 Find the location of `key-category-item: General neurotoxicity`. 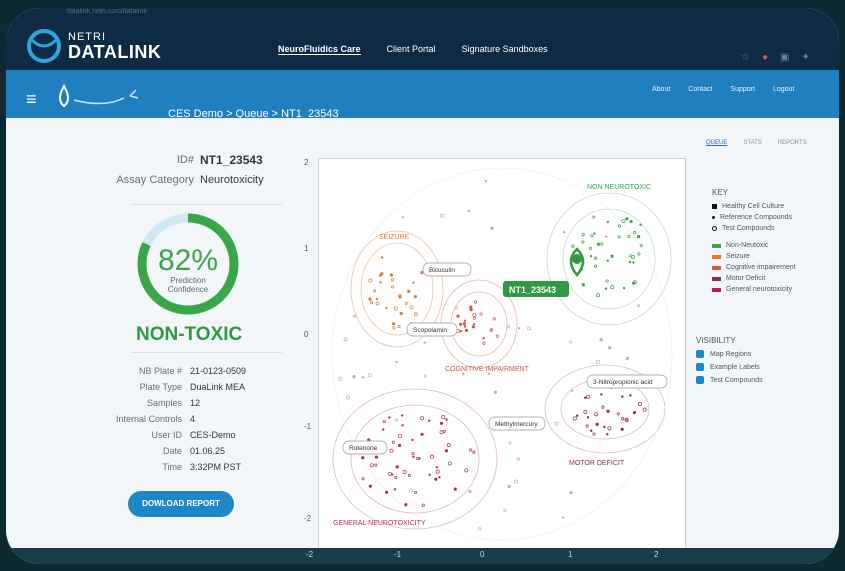

key-category-item: General neurotoxicity is located at coordinates (772, 289).